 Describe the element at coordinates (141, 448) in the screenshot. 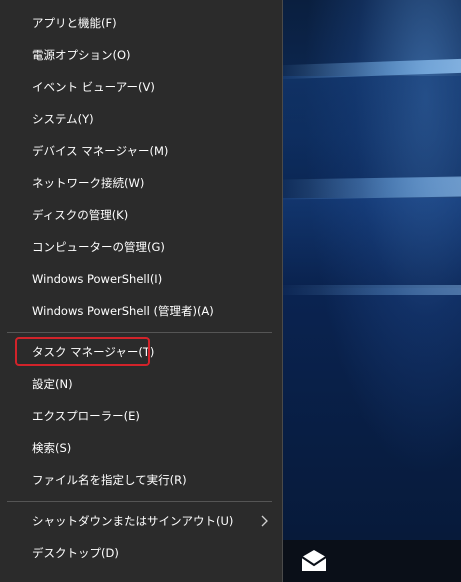

I see `menu-item-search: 検索(S)` at that location.